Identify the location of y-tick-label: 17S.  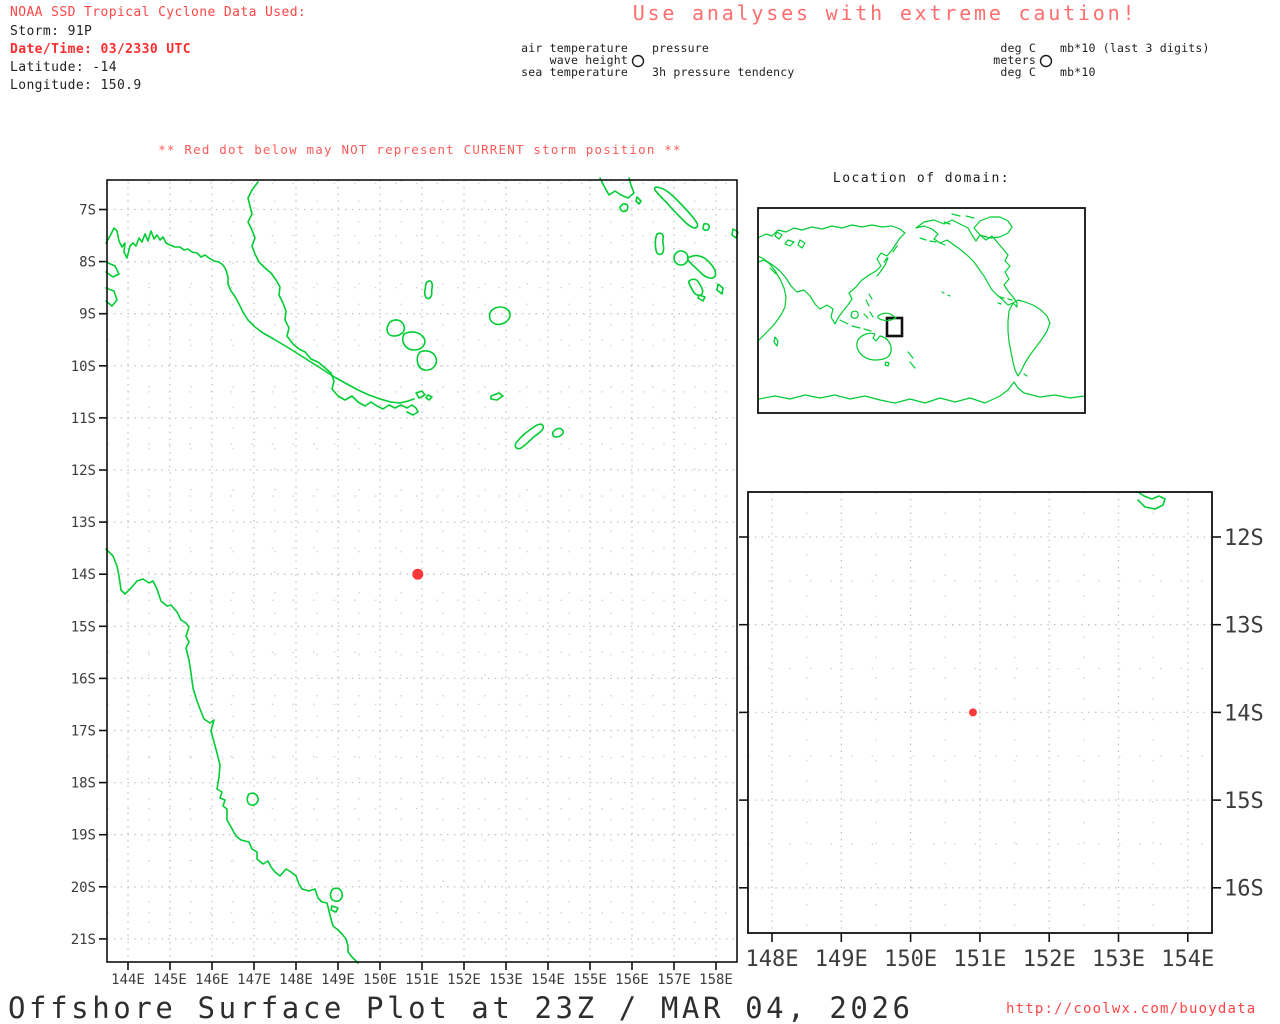
(83, 732).